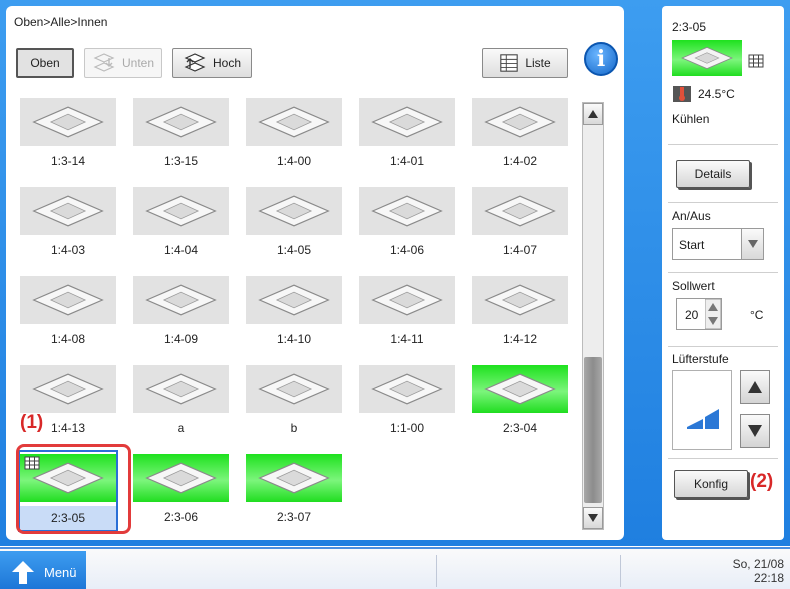  Describe the element at coordinates (713, 314) in the screenshot. I see `spin-arrows-icon` at that location.